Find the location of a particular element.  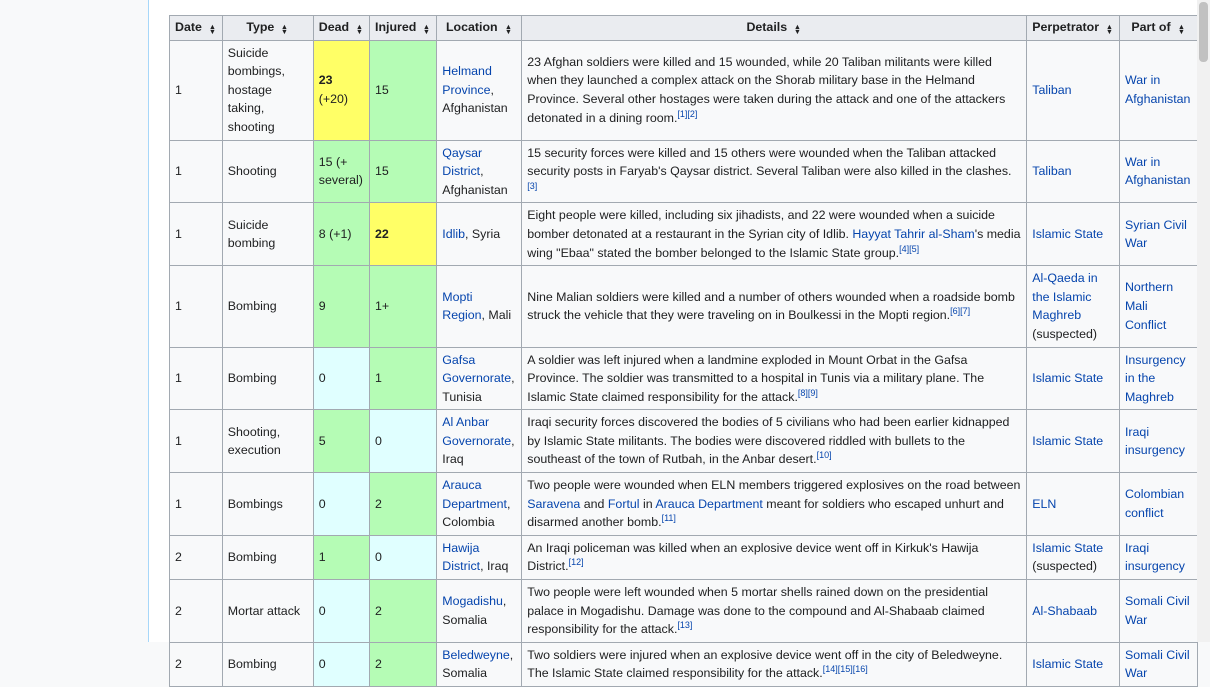

details-link: Hayyat Tahrir al-Sham is located at coordinates (913, 234).